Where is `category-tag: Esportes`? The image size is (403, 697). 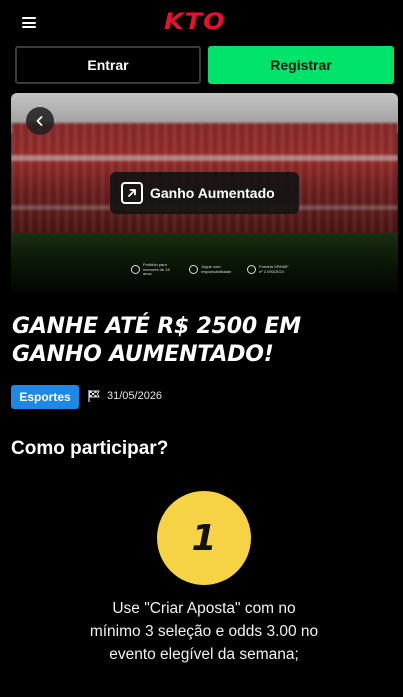 category-tag: Esportes is located at coordinates (45, 397).